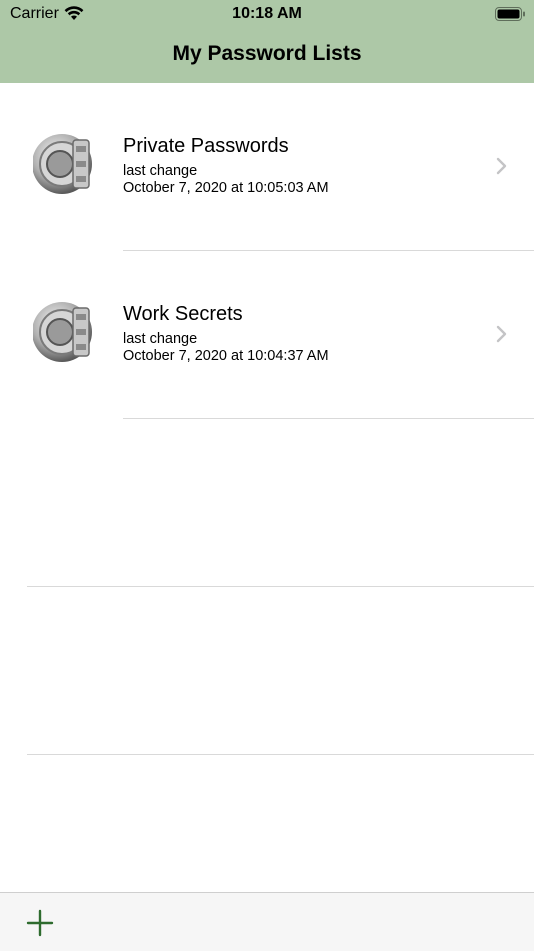 This screenshot has height=951, width=534. I want to click on list-title: Work Secrets, so click(183, 314).